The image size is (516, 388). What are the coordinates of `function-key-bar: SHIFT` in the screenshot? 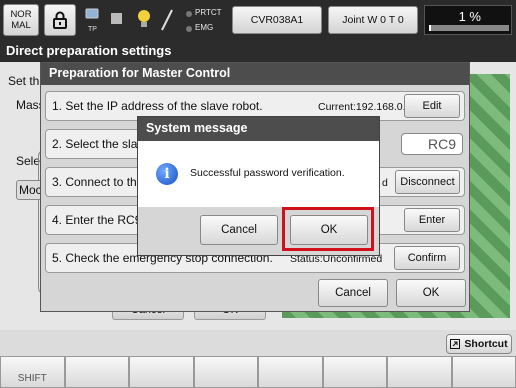 It's located at (258, 372).